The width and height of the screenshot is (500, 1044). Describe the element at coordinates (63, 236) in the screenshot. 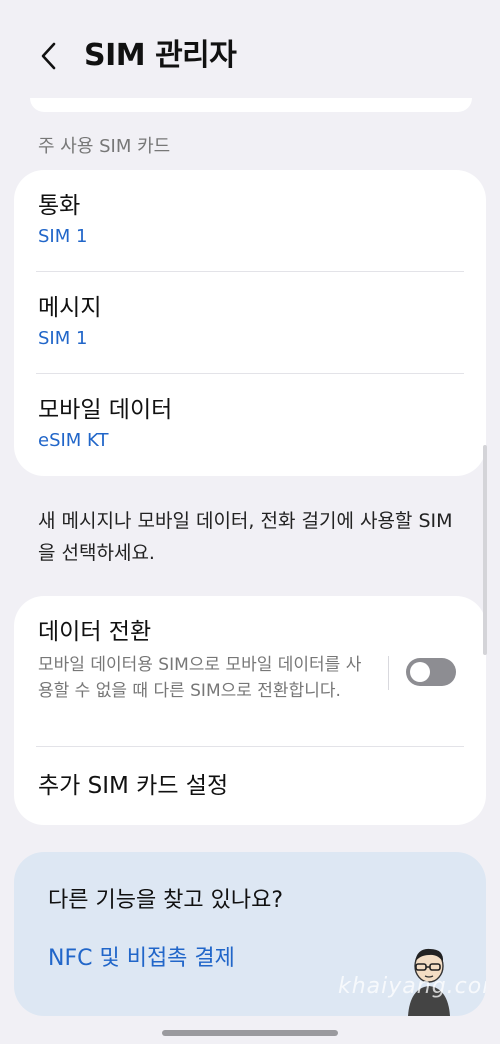

I see `calls-value: SIM 1` at that location.